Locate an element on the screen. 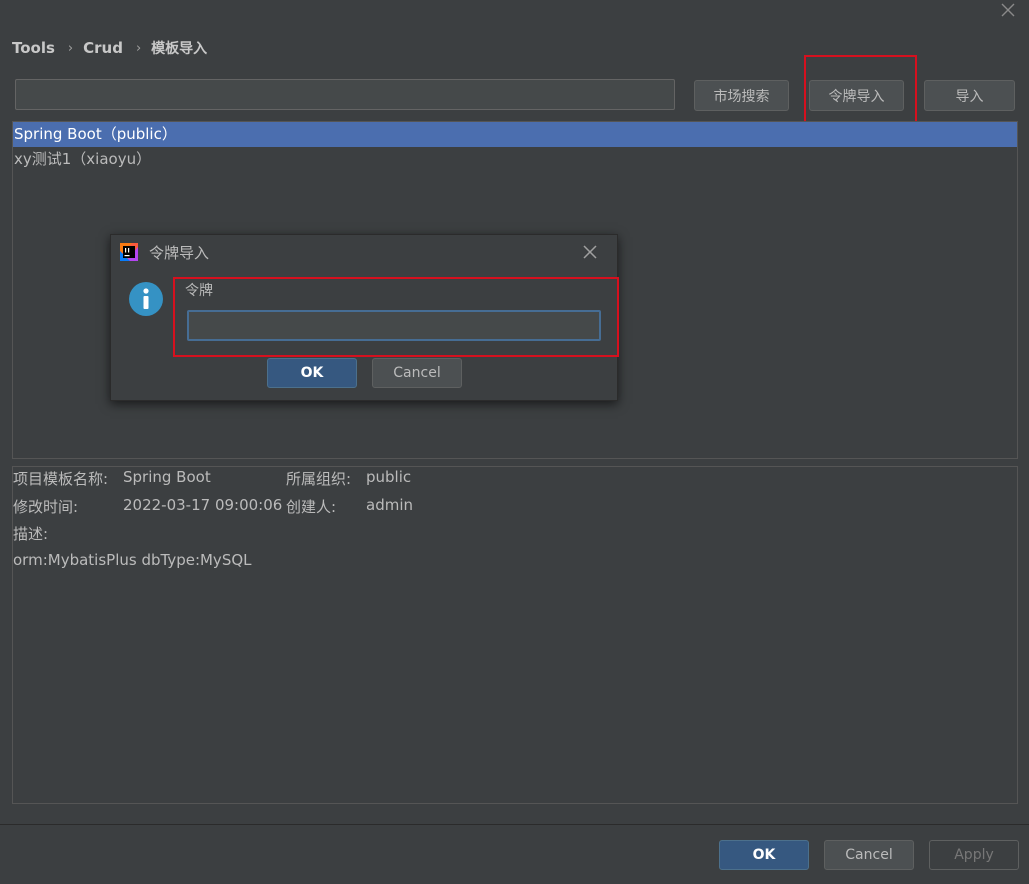 This screenshot has height=884, width=1029. search-input is located at coordinates (345, 94).